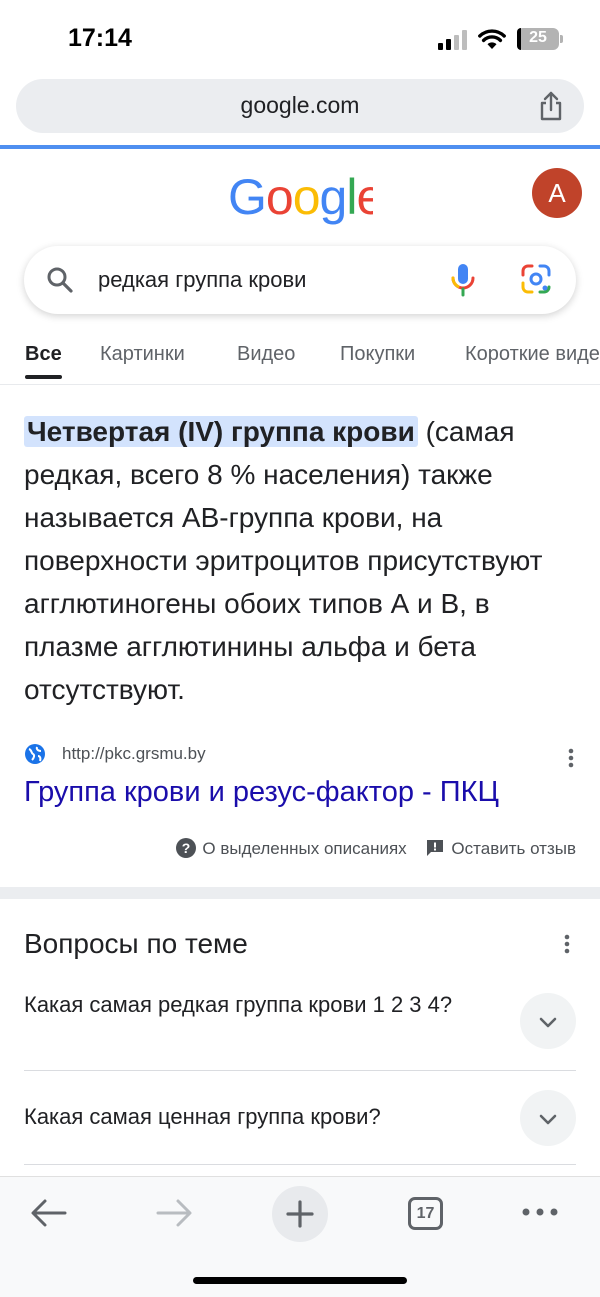 This screenshot has height=1297, width=600. I want to click on tab-shopping: Покупки, so click(377, 354).